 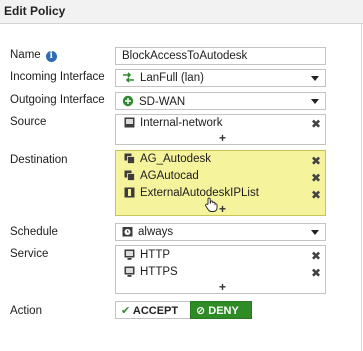 I want to click on add-source-button: +, so click(x=222, y=138).